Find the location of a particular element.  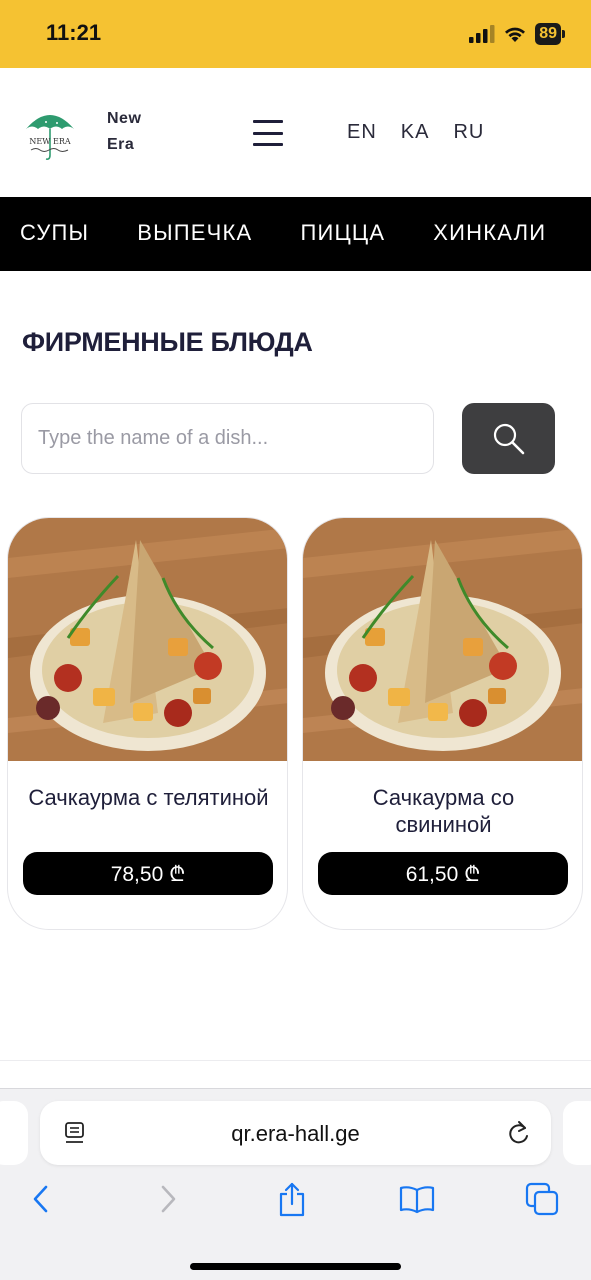

cellular-signal-icon is located at coordinates (482, 34).